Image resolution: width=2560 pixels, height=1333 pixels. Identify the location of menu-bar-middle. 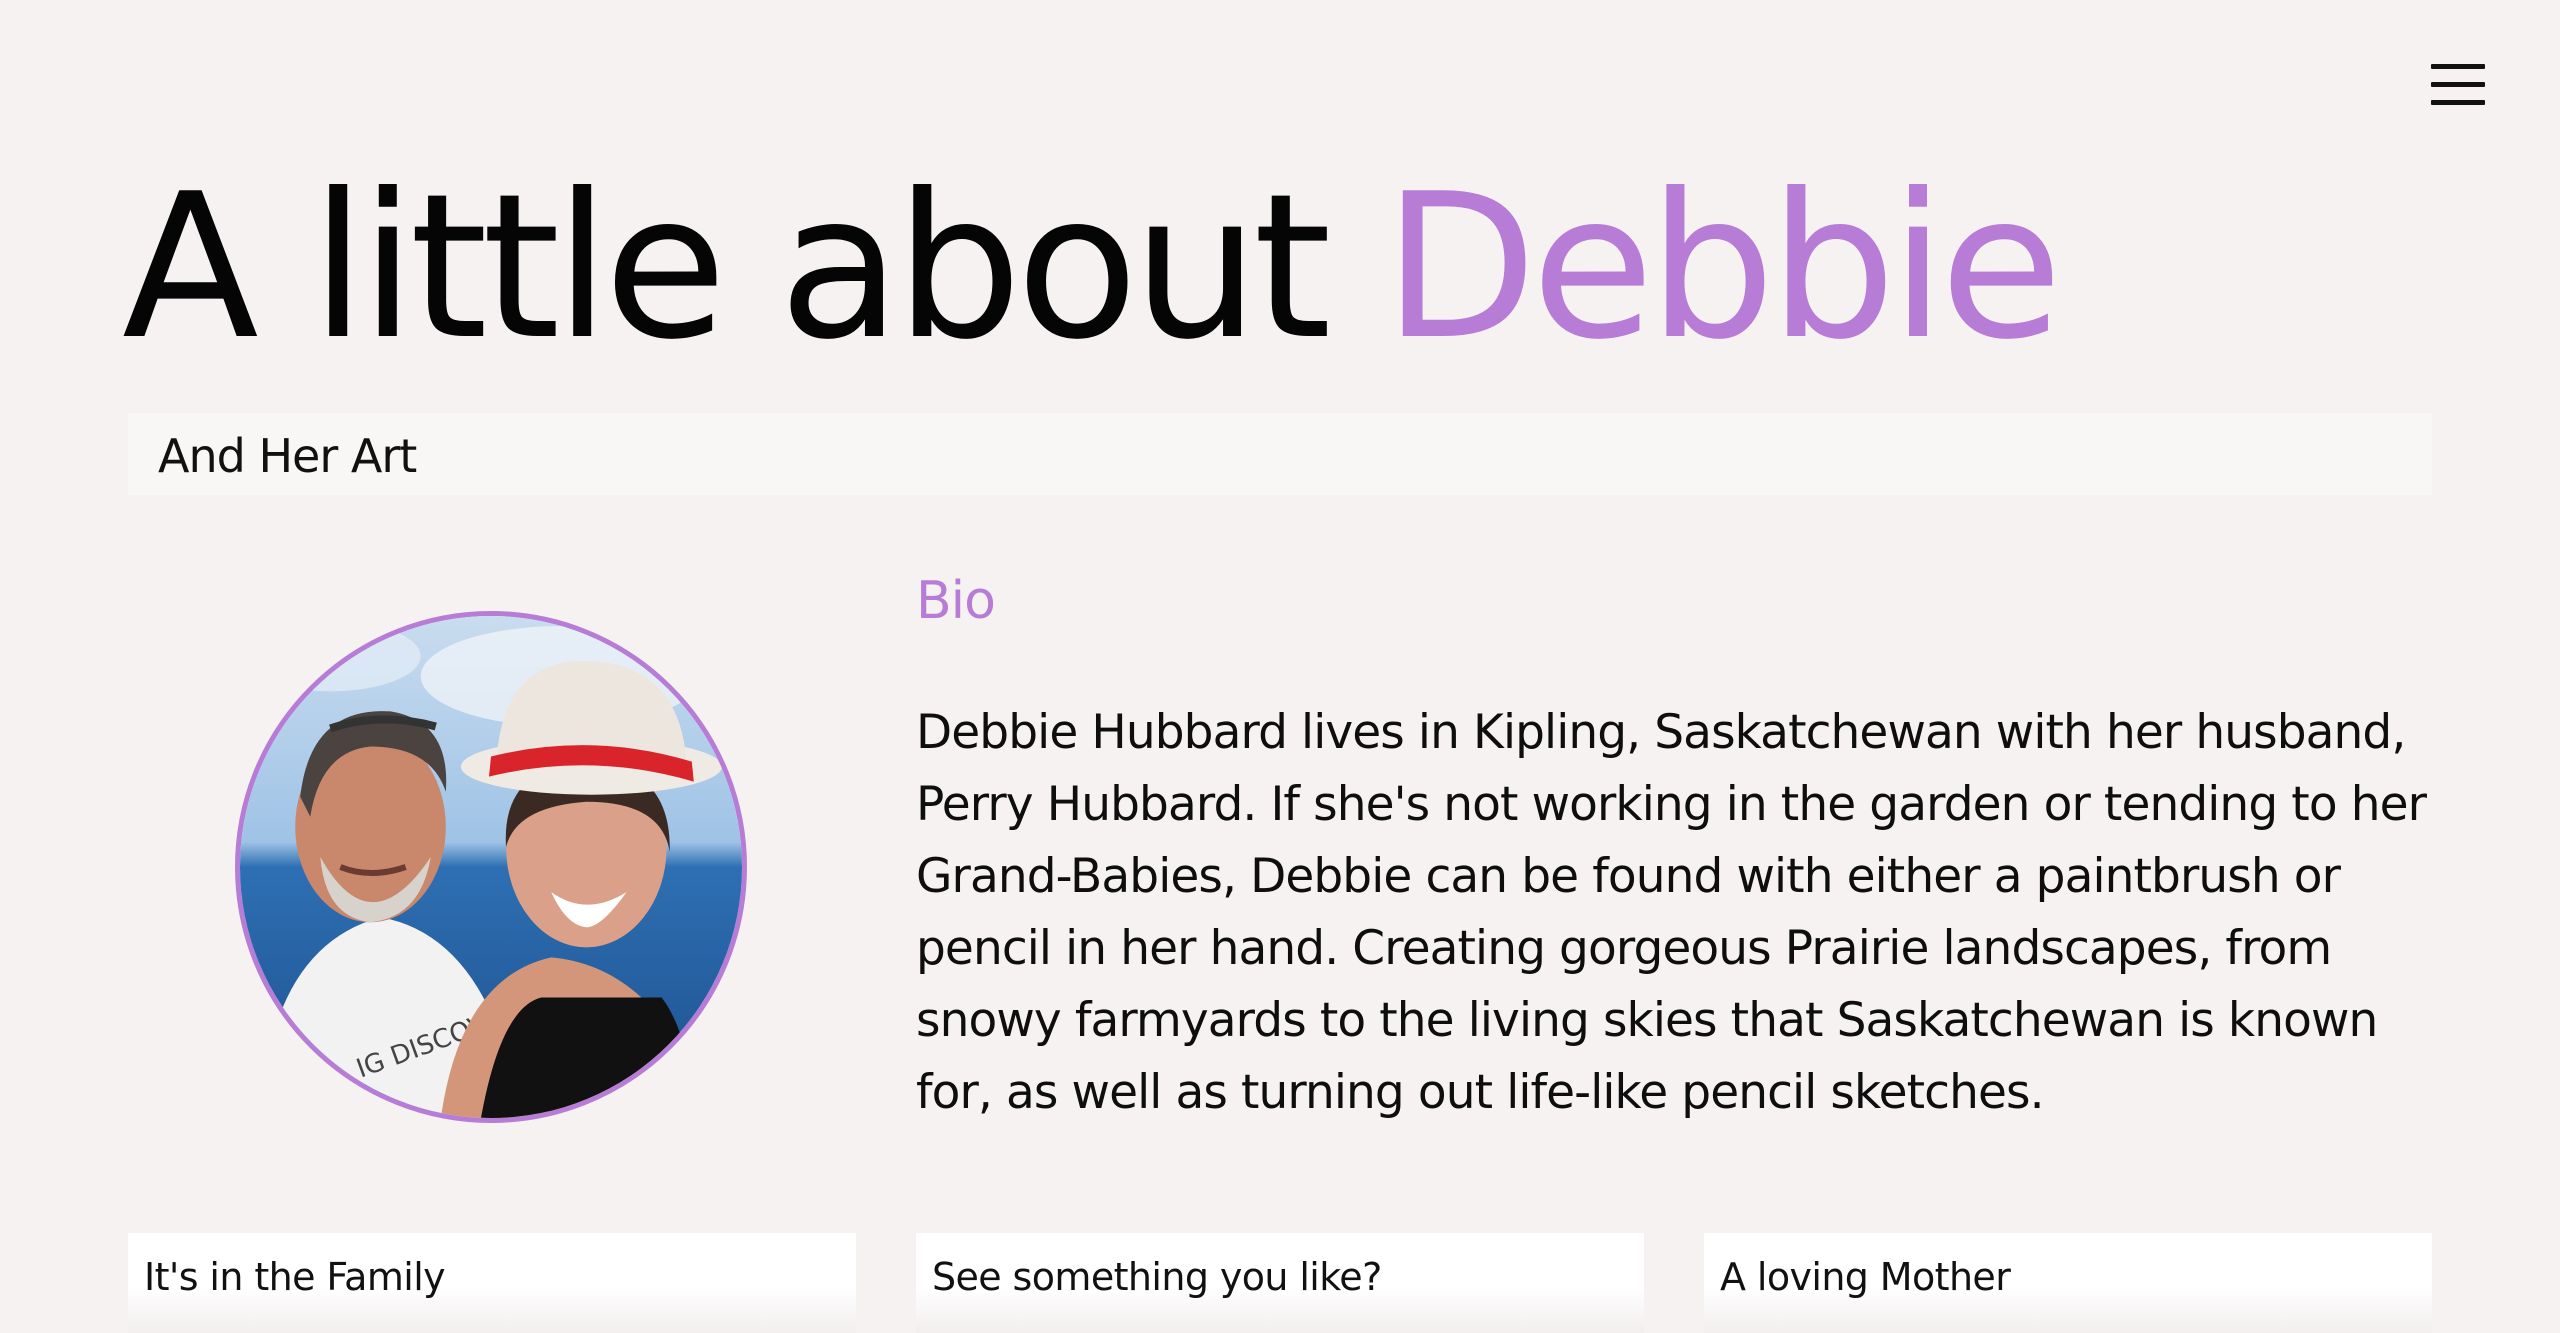
(2458, 84).